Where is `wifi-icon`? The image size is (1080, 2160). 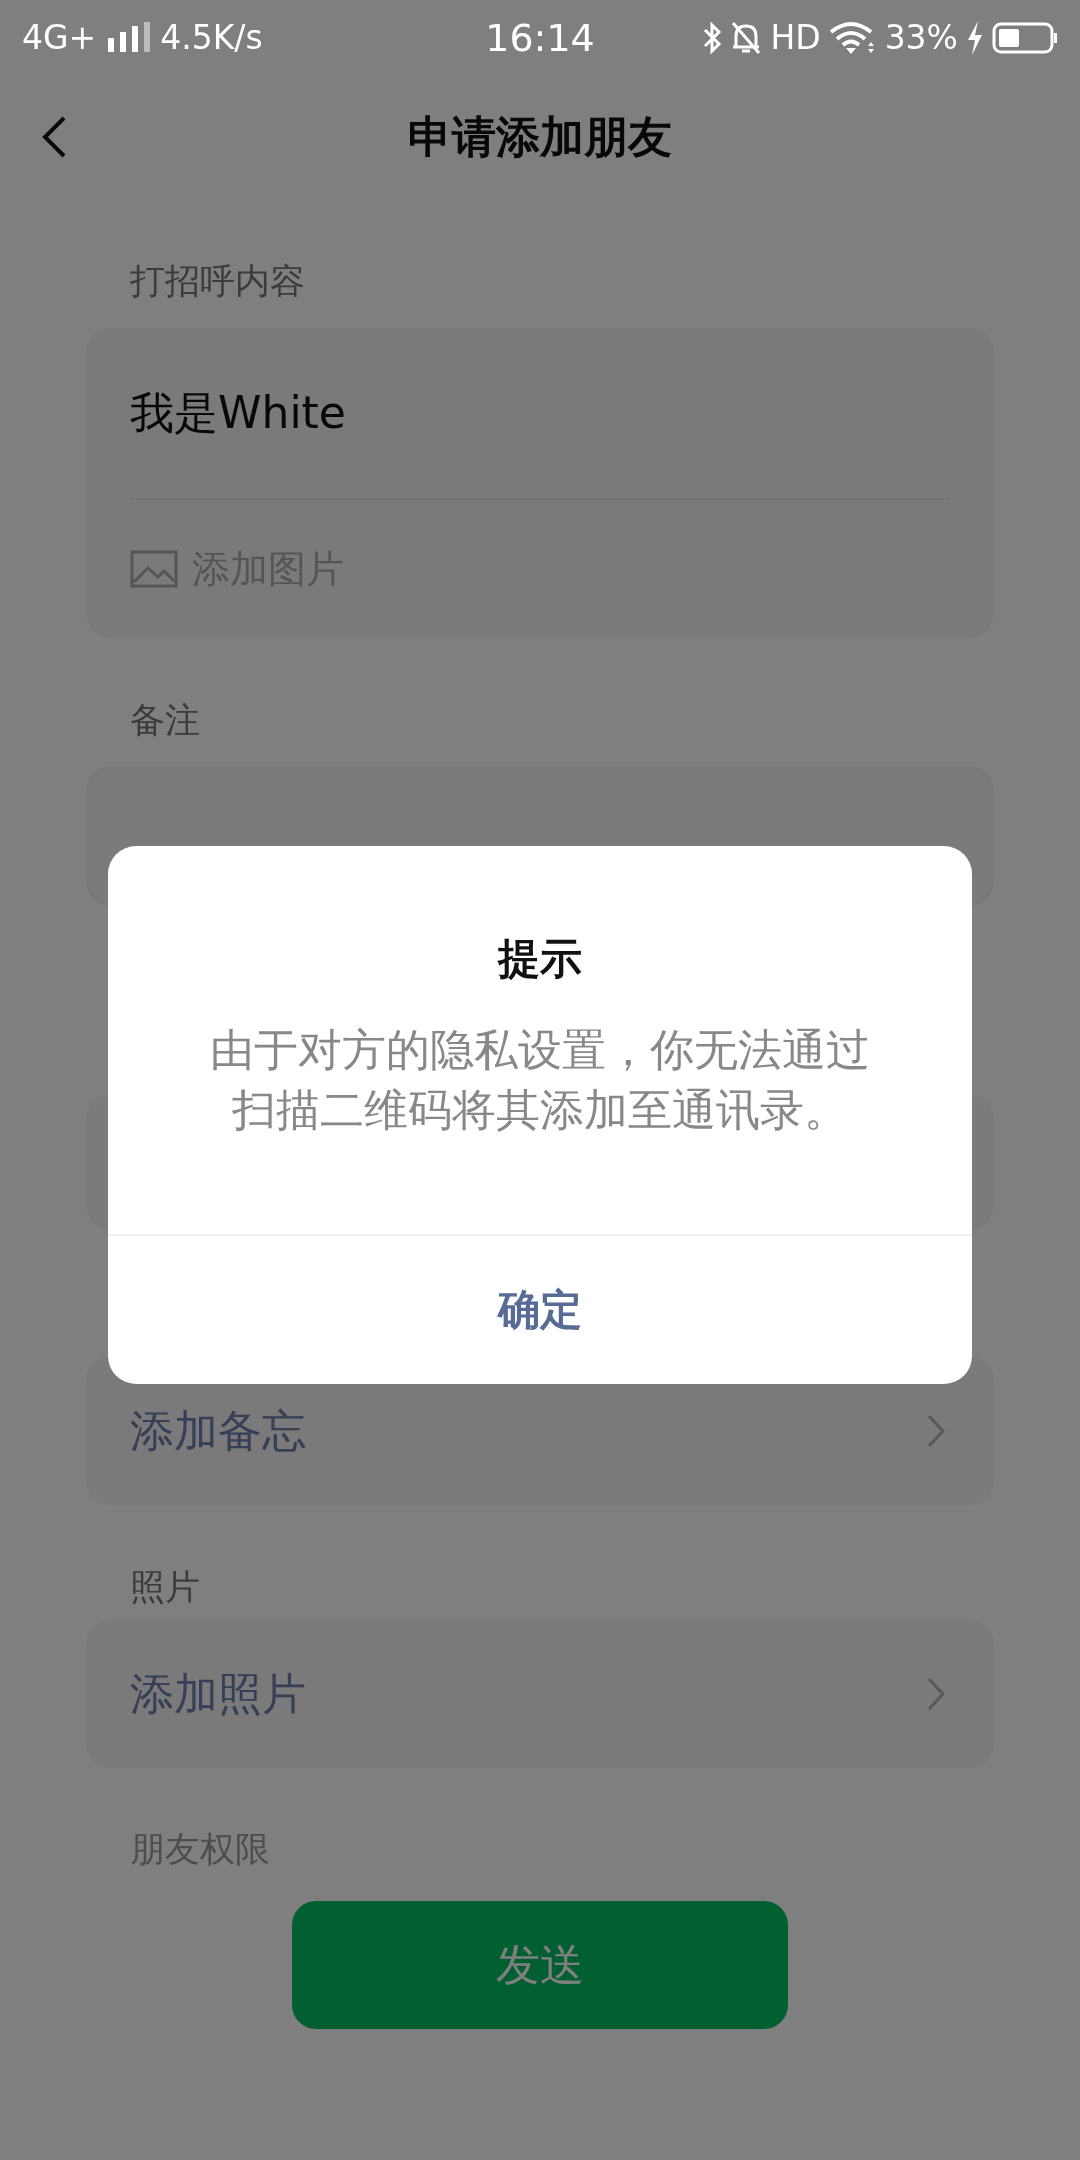
wifi-icon is located at coordinates (852, 37).